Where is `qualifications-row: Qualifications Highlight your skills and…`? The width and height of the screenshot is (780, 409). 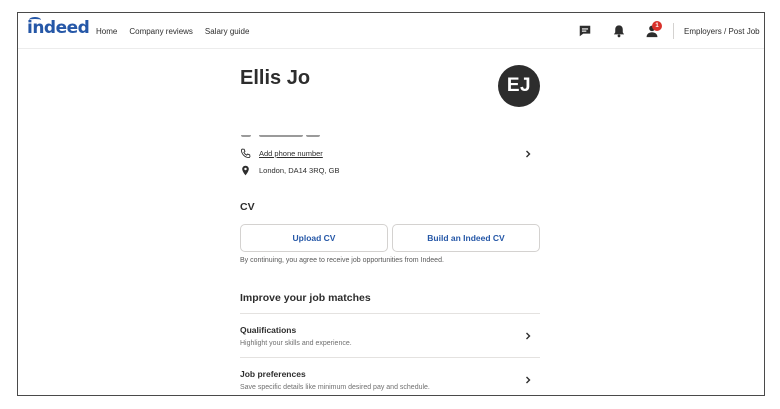
qualifications-row: Qualifications Highlight your skills and… is located at coordinates (390, 336).